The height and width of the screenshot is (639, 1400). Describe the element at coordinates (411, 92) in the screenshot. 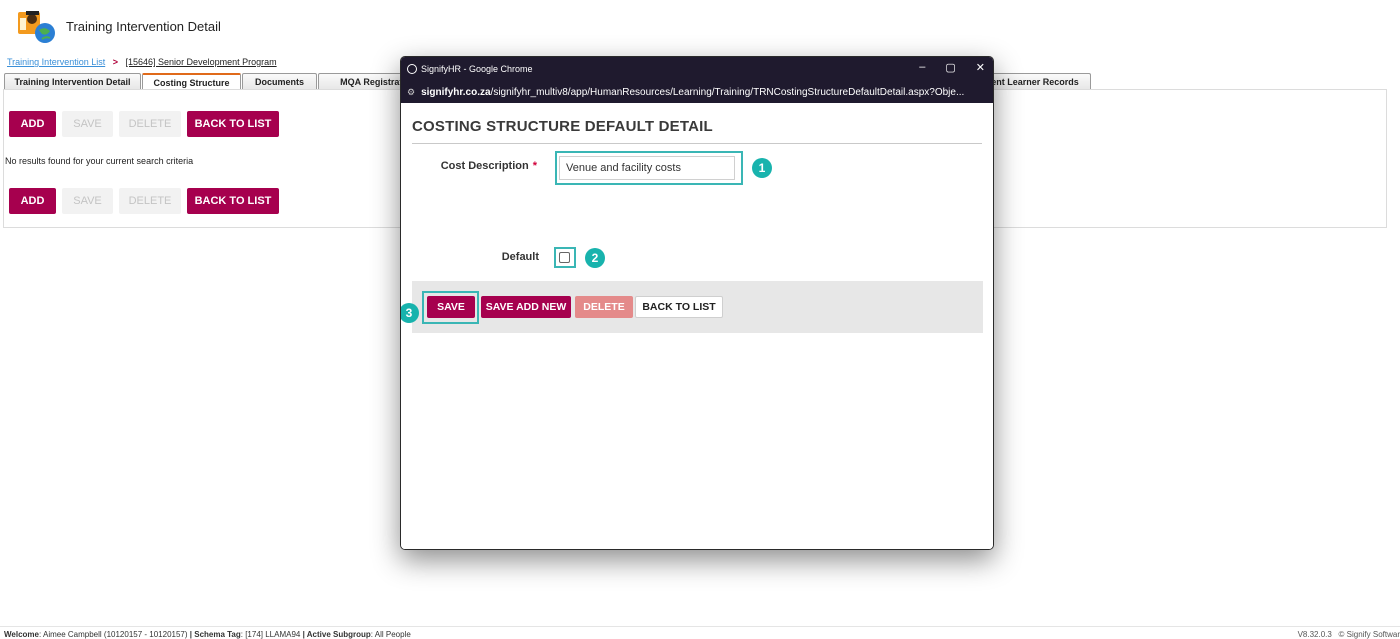

I see `site-settings-icon: ⚙` at that location.